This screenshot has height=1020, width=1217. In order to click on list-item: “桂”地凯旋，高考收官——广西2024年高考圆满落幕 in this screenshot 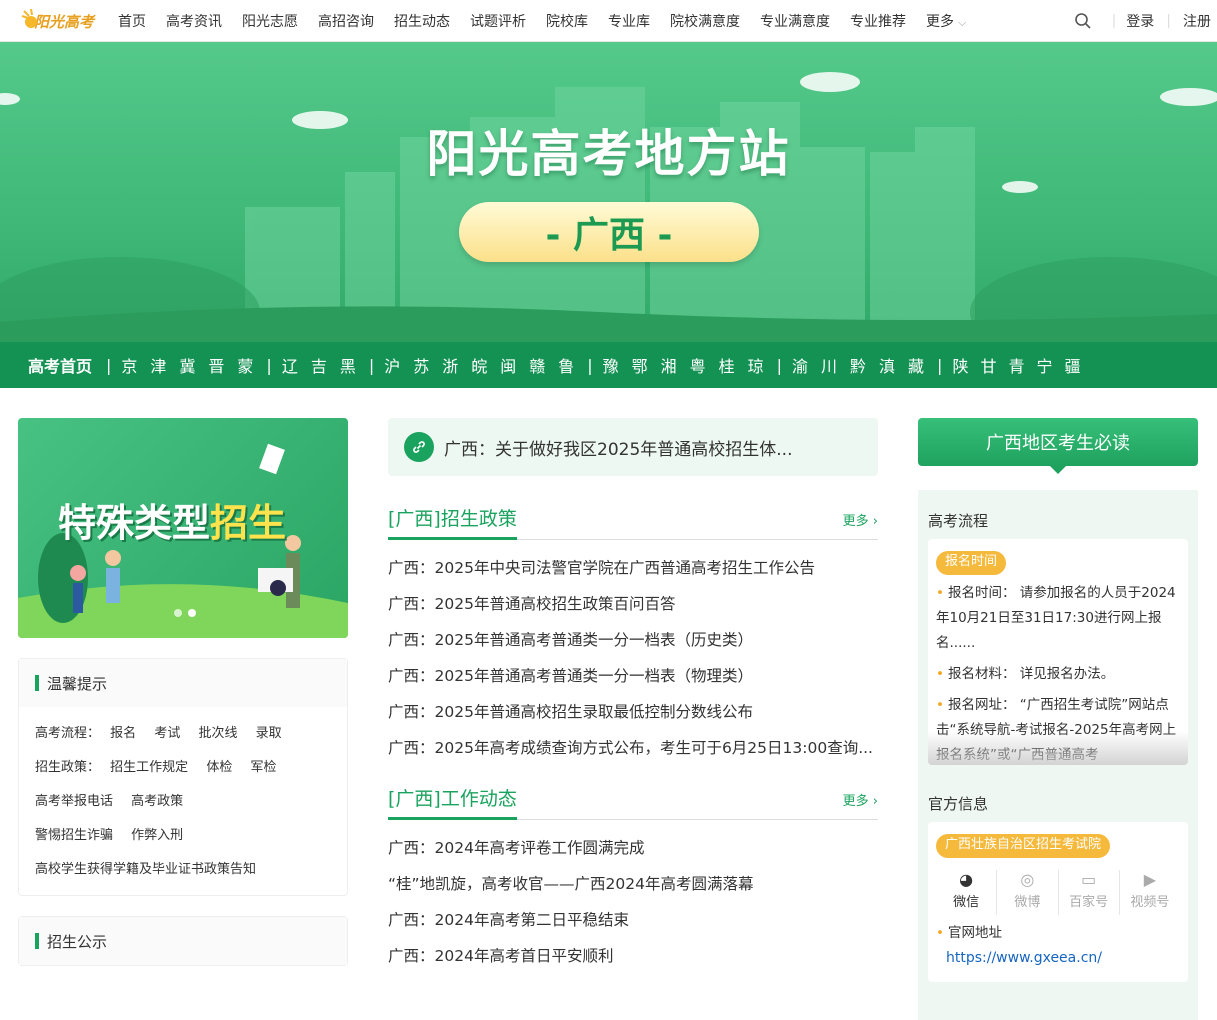, I will do `click(633, 884)`.